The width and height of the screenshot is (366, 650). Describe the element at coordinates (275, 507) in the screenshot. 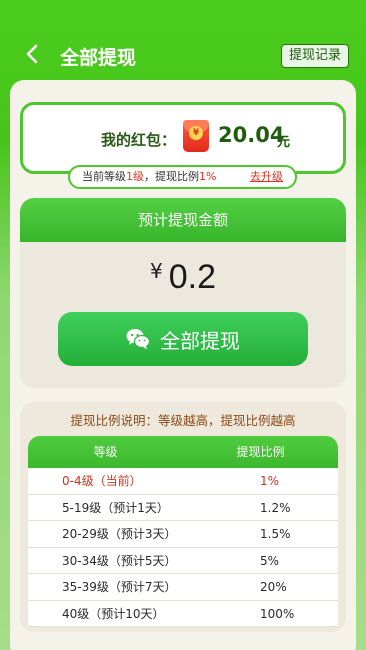

I see `row-ratio: 1.2%` at that location.